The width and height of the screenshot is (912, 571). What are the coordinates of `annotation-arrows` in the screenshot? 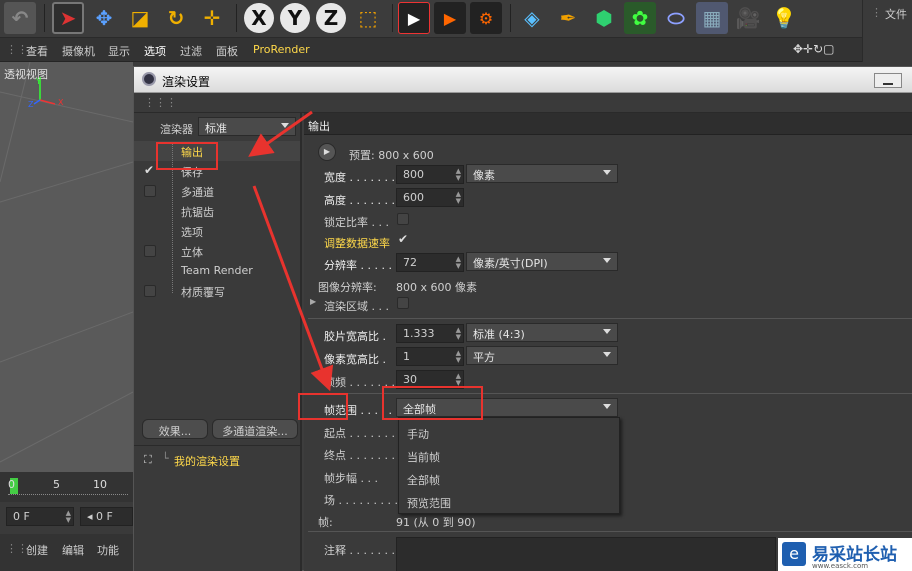 It's located at (291, 251).